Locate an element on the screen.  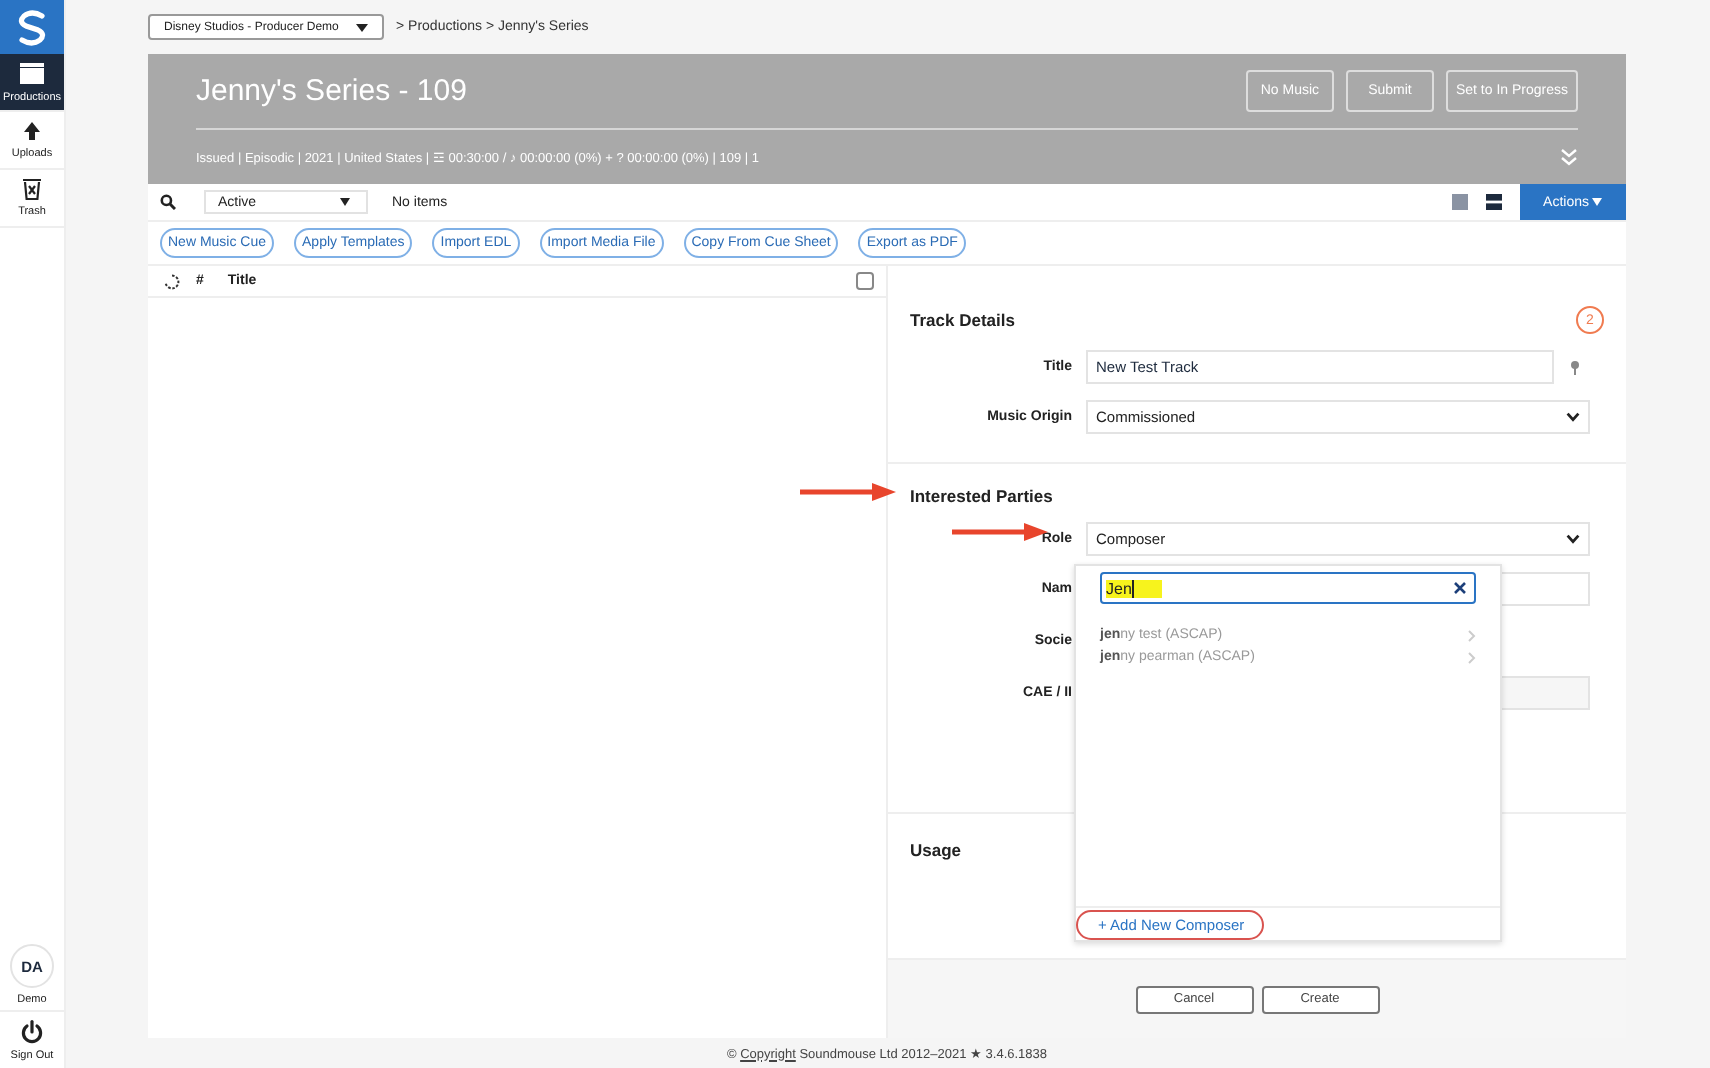
spinner-icon is located at coordinates (172, 281).